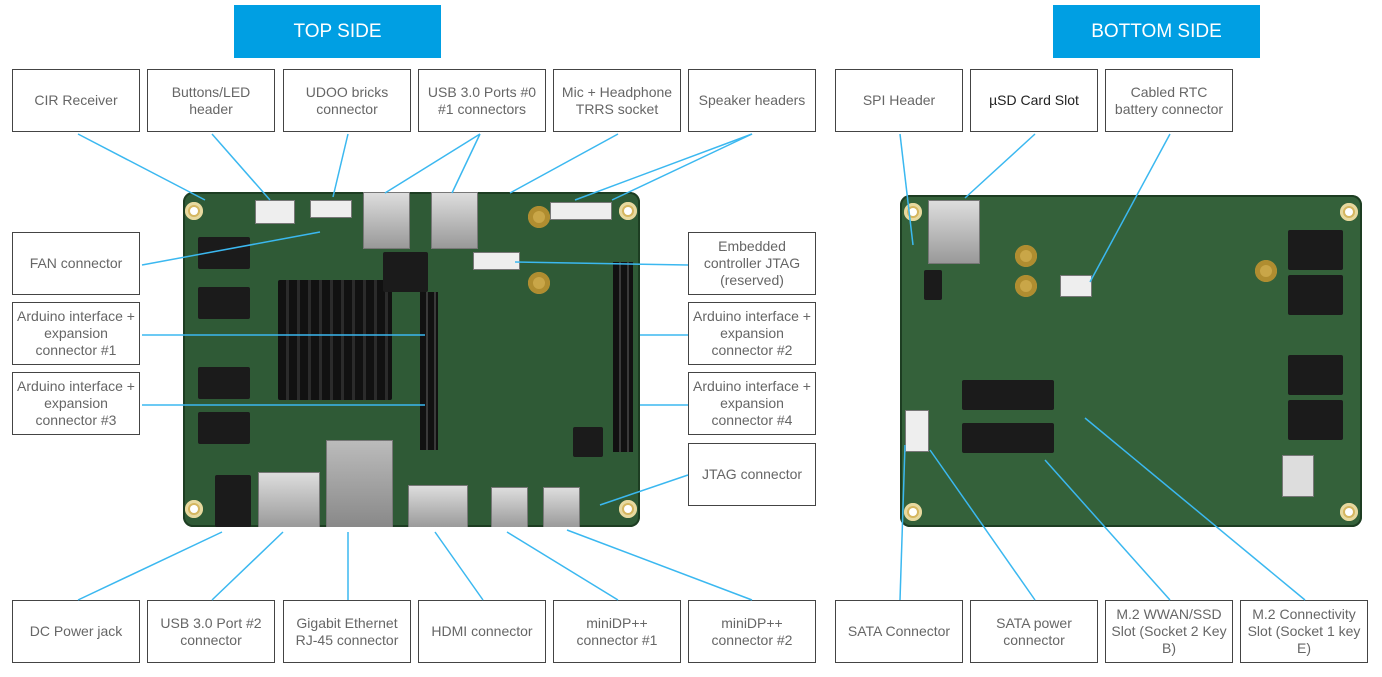 The width and height of the screenshot is (1382, 677). Describe the element at coordinates (335, 340) in the screenshot. I see `heatsink` at that location.